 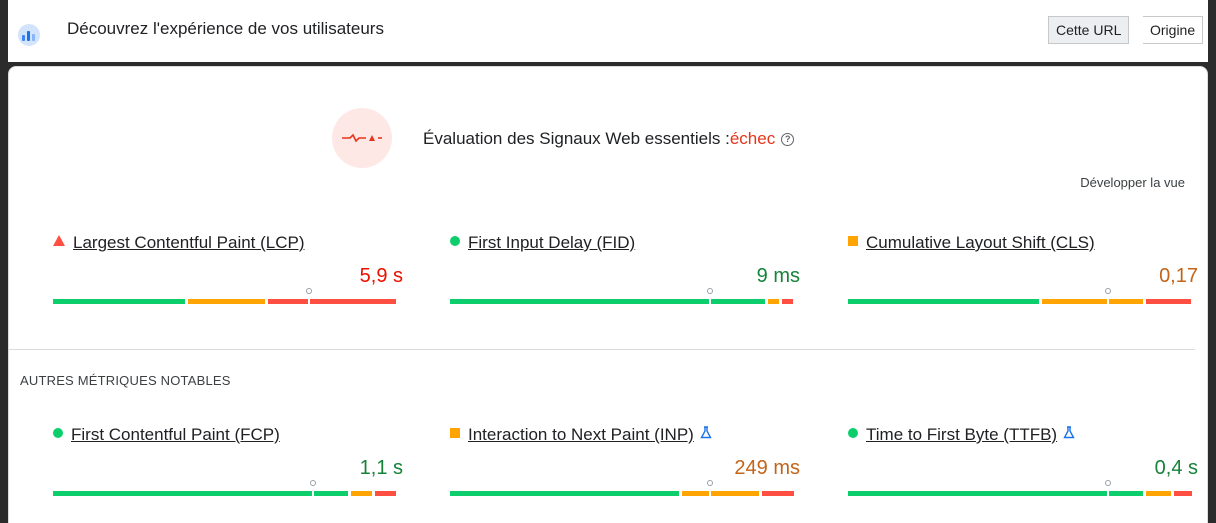 I want to click on metric-tile: First Input Delay (FID) 9 ms, so click(x=625, y=278).